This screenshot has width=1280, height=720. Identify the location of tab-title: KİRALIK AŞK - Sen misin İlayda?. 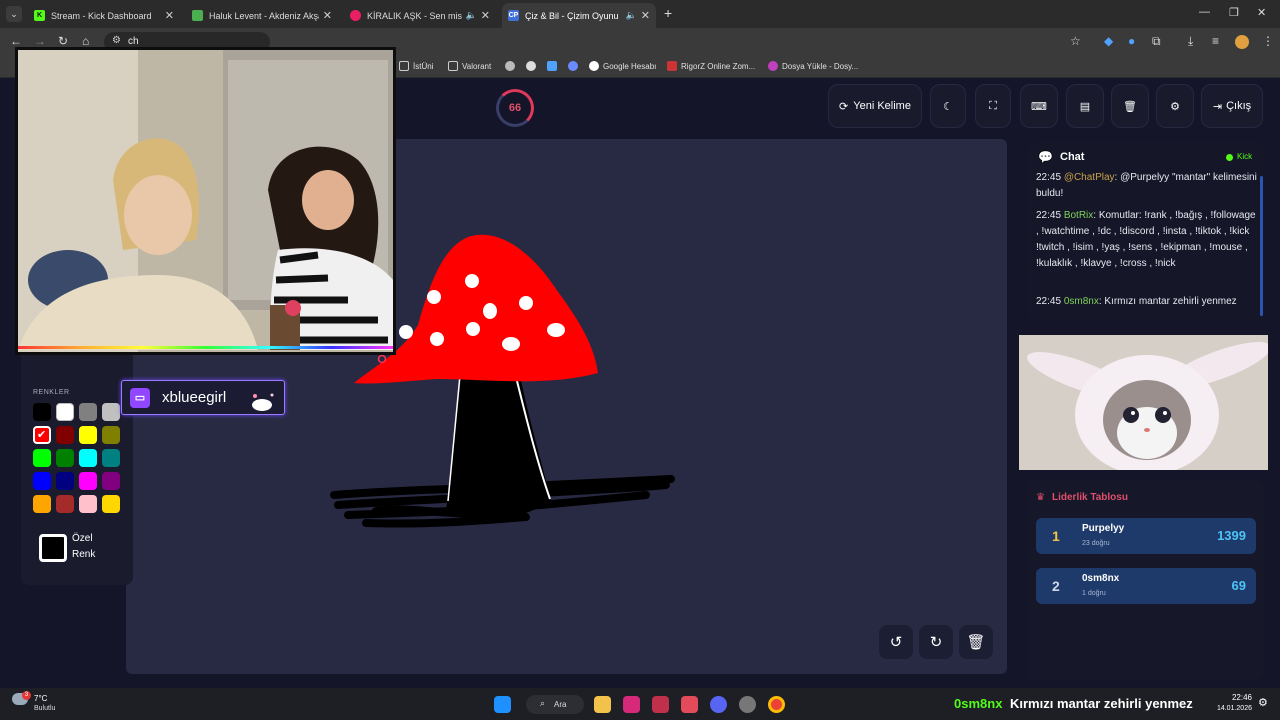
(414, 15).